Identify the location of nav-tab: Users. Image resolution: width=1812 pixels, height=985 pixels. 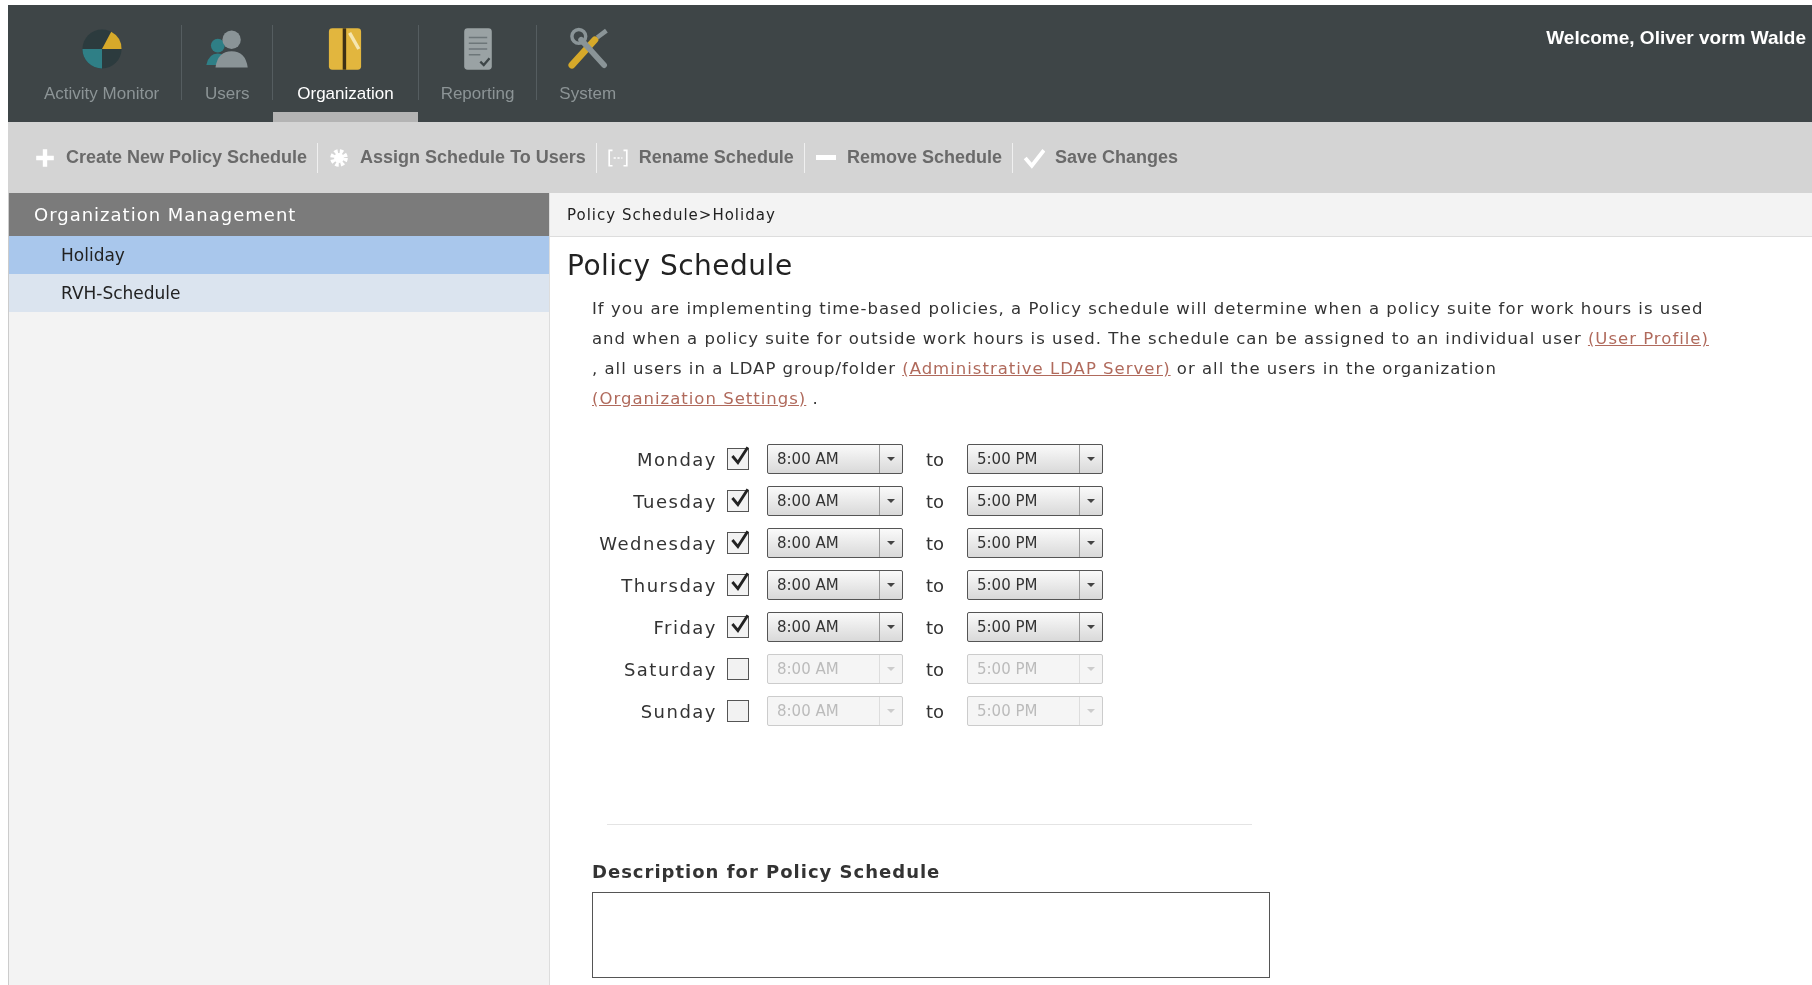
(227, 63).